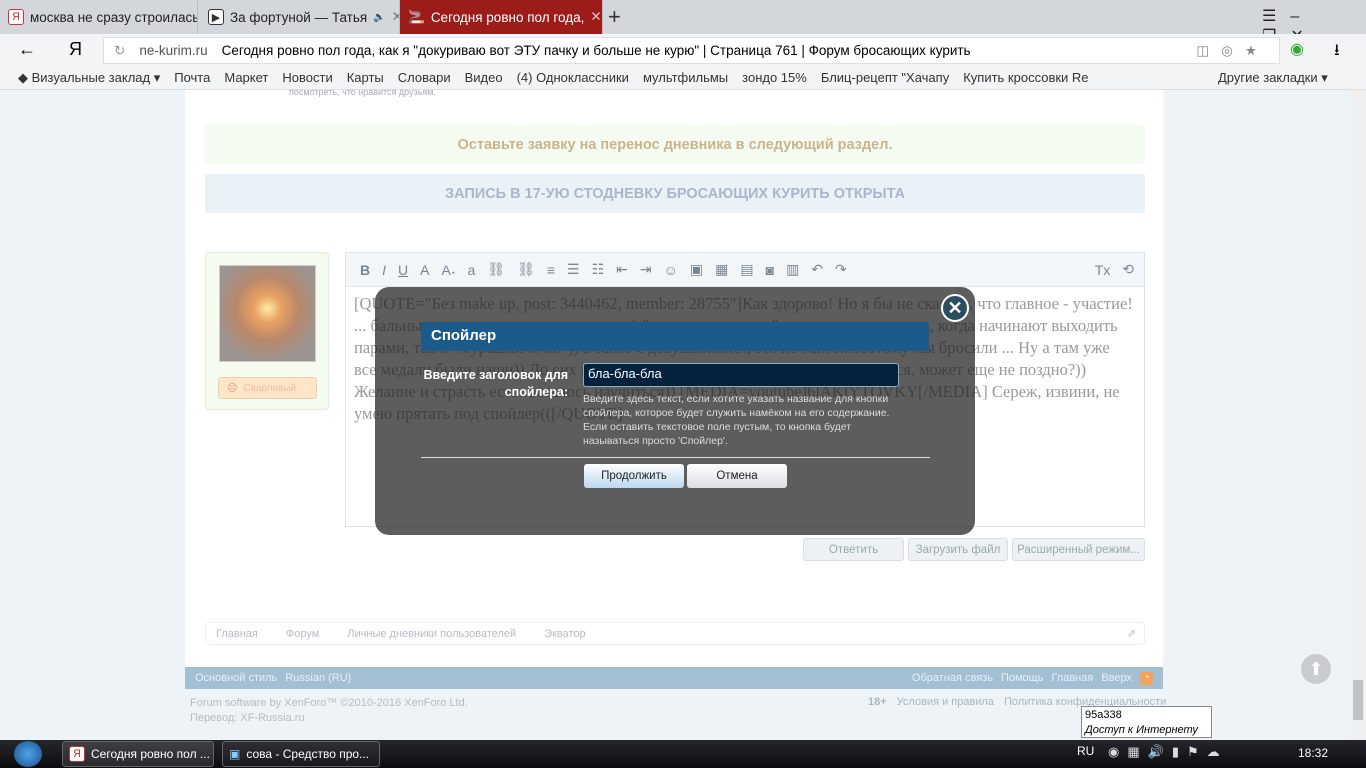 This screenshot has width=1366, height=768. What do you see at coordinates (774, 77) in the screenshot?
I see `bookmark: зондо 15%` at bounding box center [774, 77].